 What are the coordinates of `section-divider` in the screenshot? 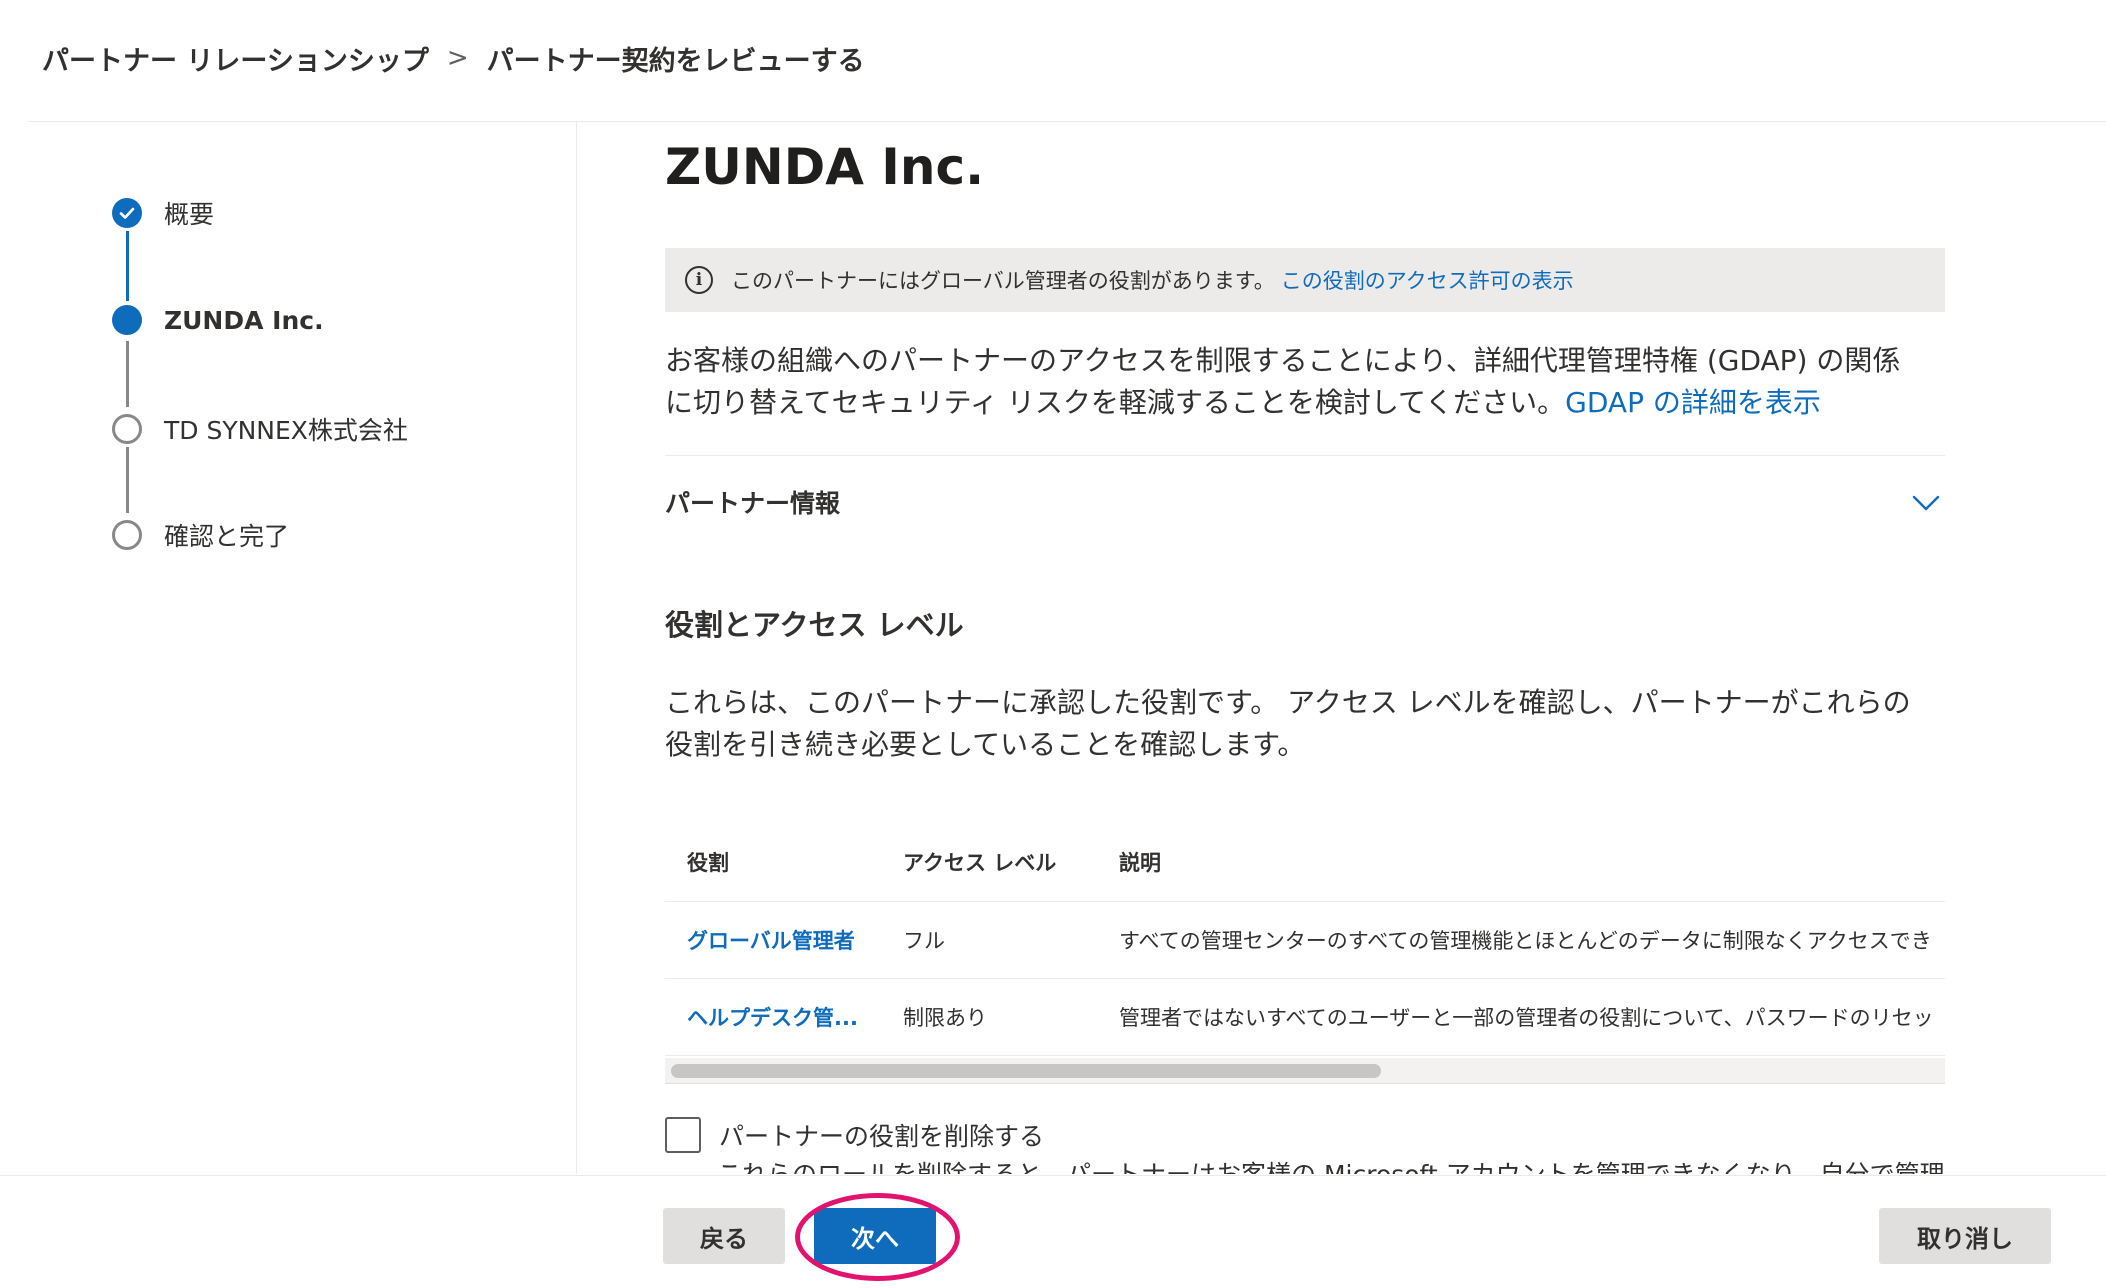 It's located at (1305, 455).